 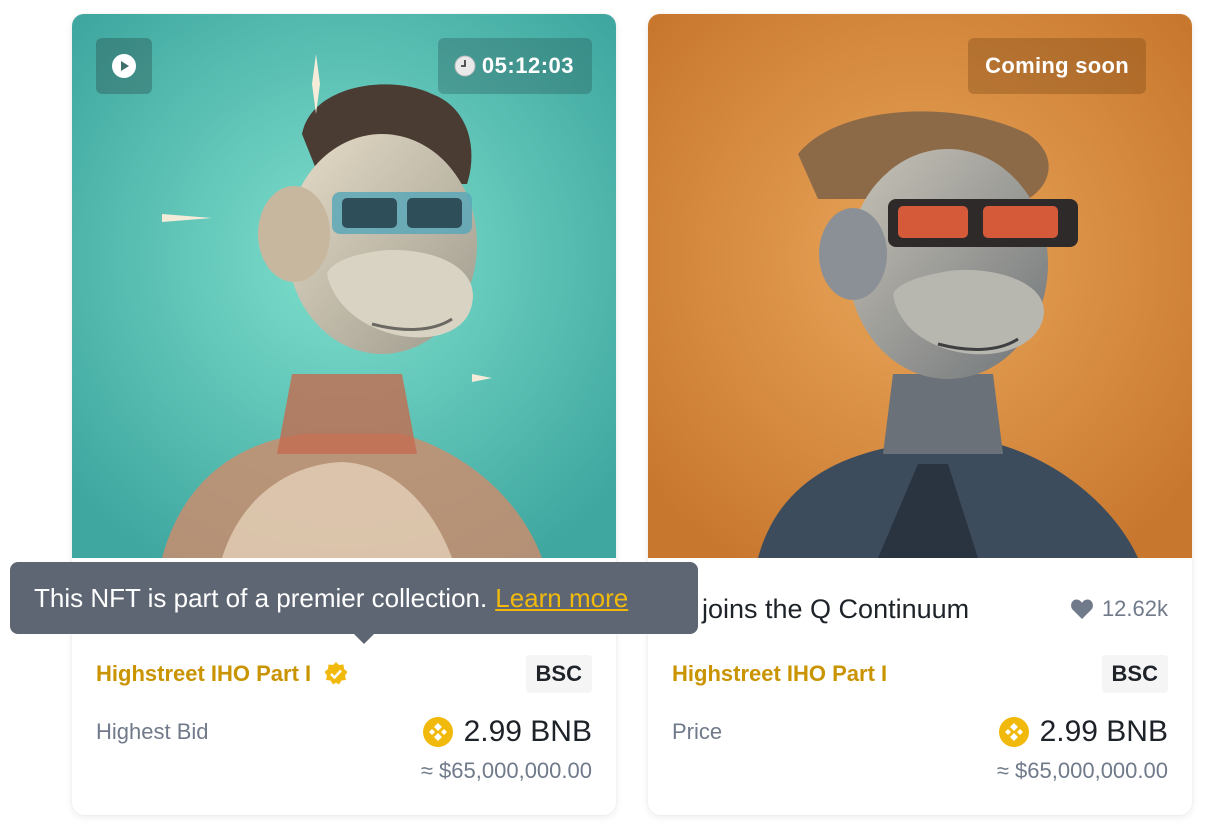 What do you see at coordinates (871, 609) in the screenshot?
I see `nft-title: rk joins the Q Continuum` at bounding box center [871, 609].